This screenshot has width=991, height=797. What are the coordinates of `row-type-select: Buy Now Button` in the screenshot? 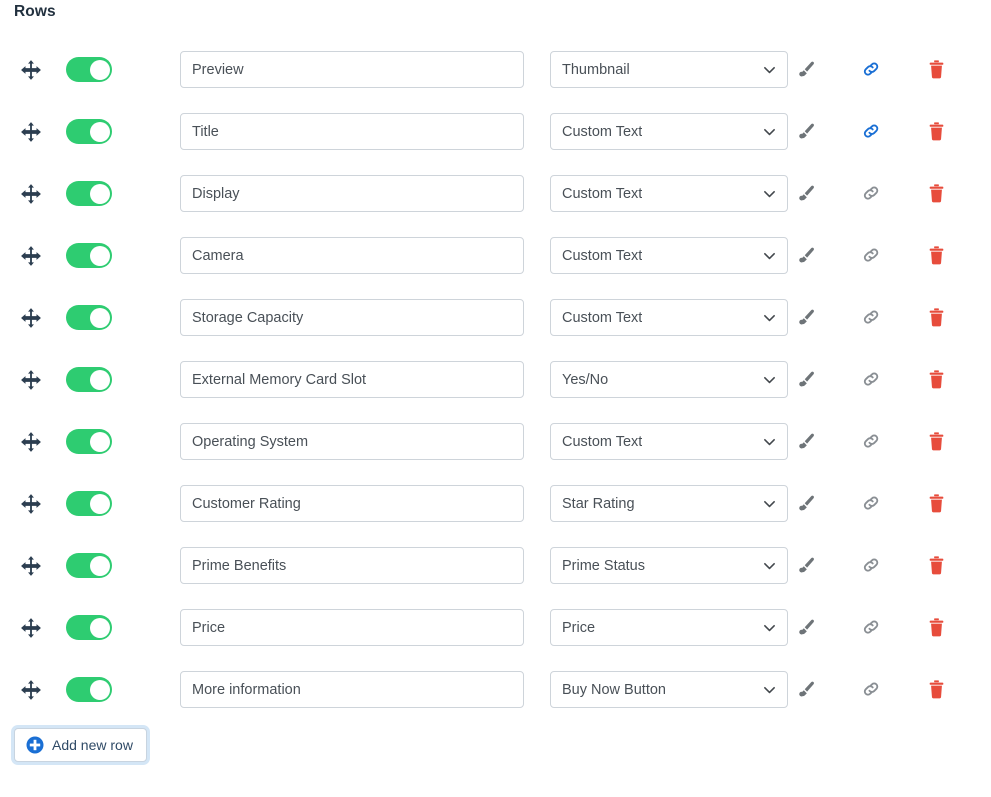 It's located at (669, 689).